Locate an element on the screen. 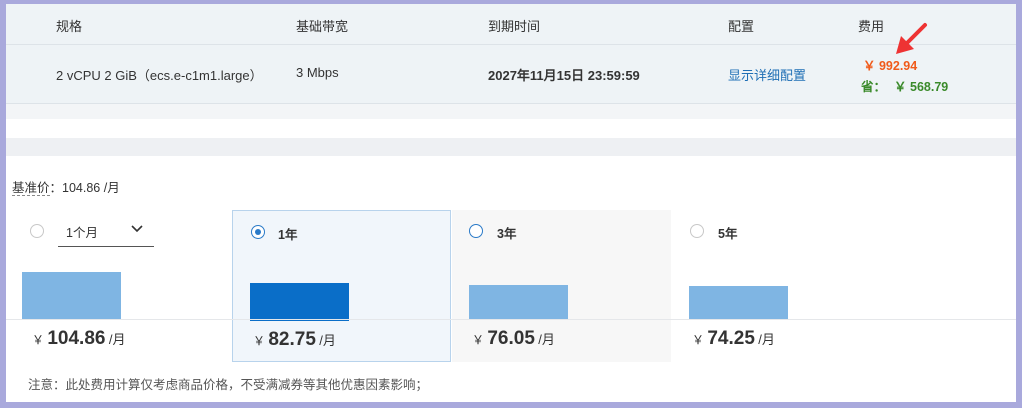  base-price: 基准价：104.86 /月 is located at coordinates (66, 186).